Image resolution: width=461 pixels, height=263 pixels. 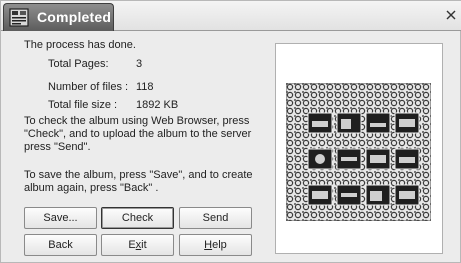 I want to click on exit-button: Exit, so click(x=137, y=245).